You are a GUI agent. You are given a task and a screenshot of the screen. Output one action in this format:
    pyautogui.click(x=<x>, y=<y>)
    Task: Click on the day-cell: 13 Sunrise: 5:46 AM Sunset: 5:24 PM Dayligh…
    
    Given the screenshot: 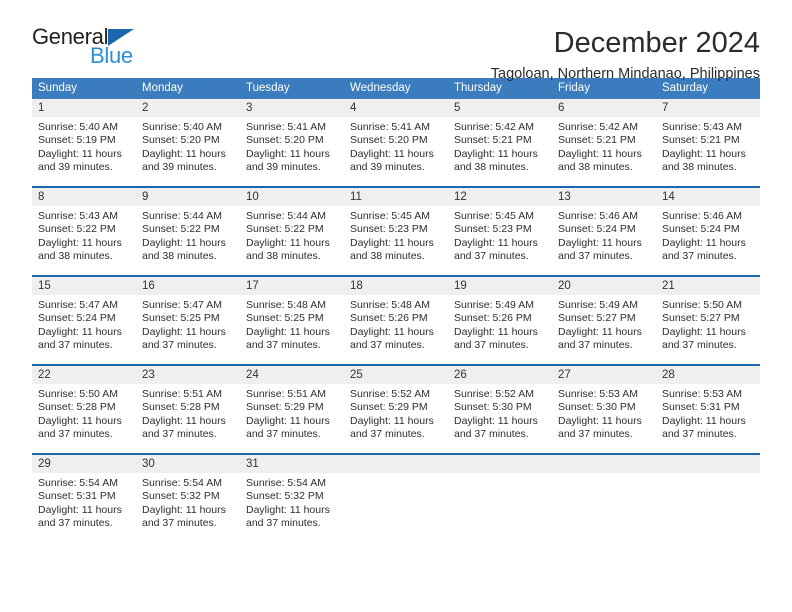 What is the action you would take?
    pyautogui.click(x=604, y=228)
    